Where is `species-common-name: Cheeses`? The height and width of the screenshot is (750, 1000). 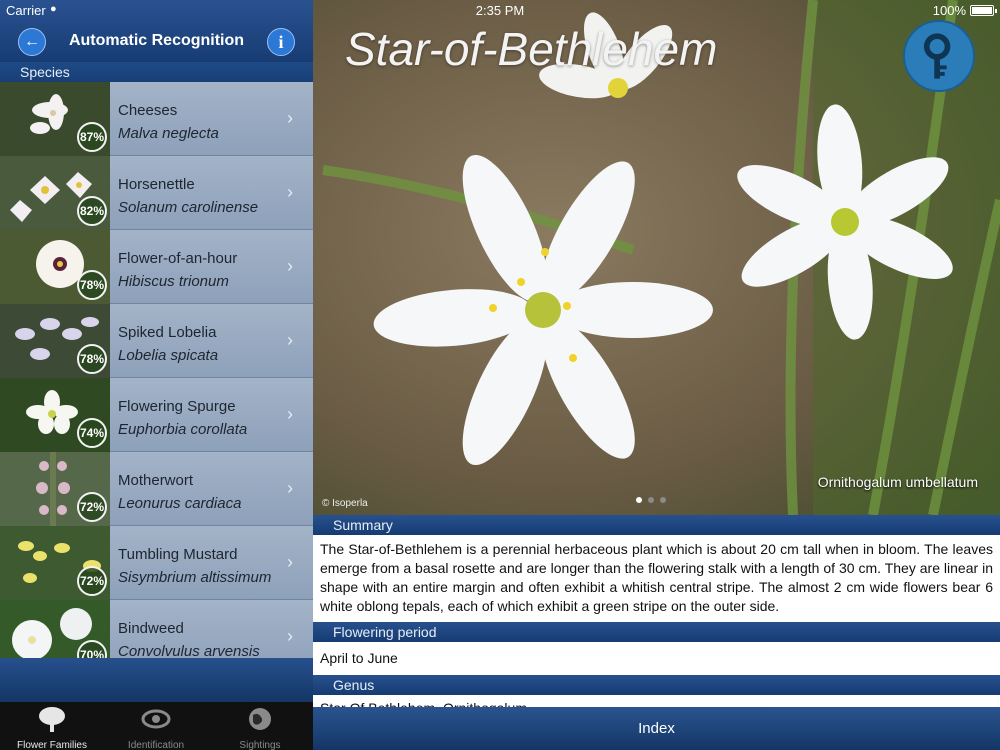
species-common-name: Cheeses is located at coordinates (148, 110).